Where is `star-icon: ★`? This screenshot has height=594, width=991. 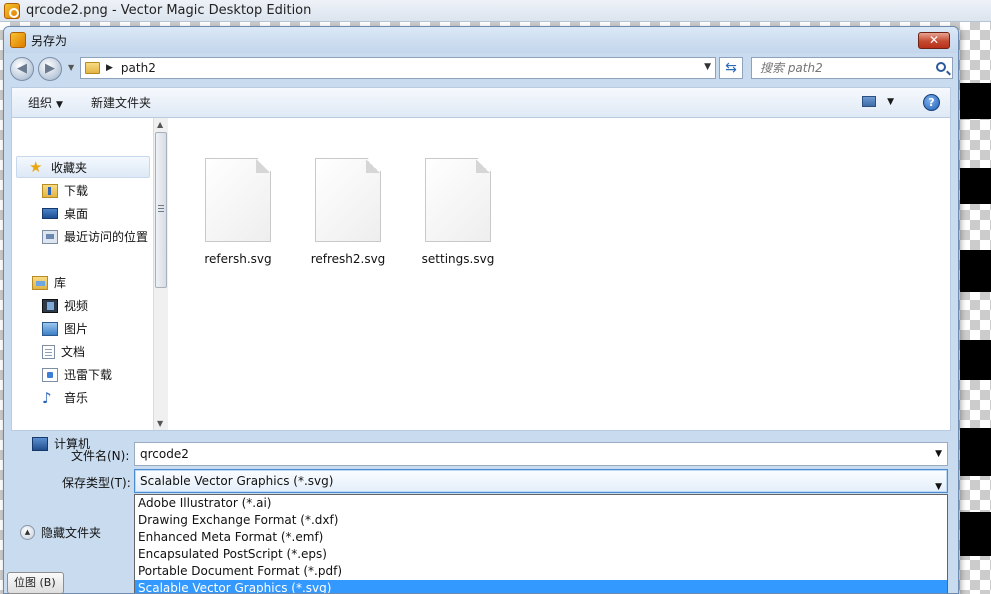
star-icon: ★ is located at coordinates (36, 167).